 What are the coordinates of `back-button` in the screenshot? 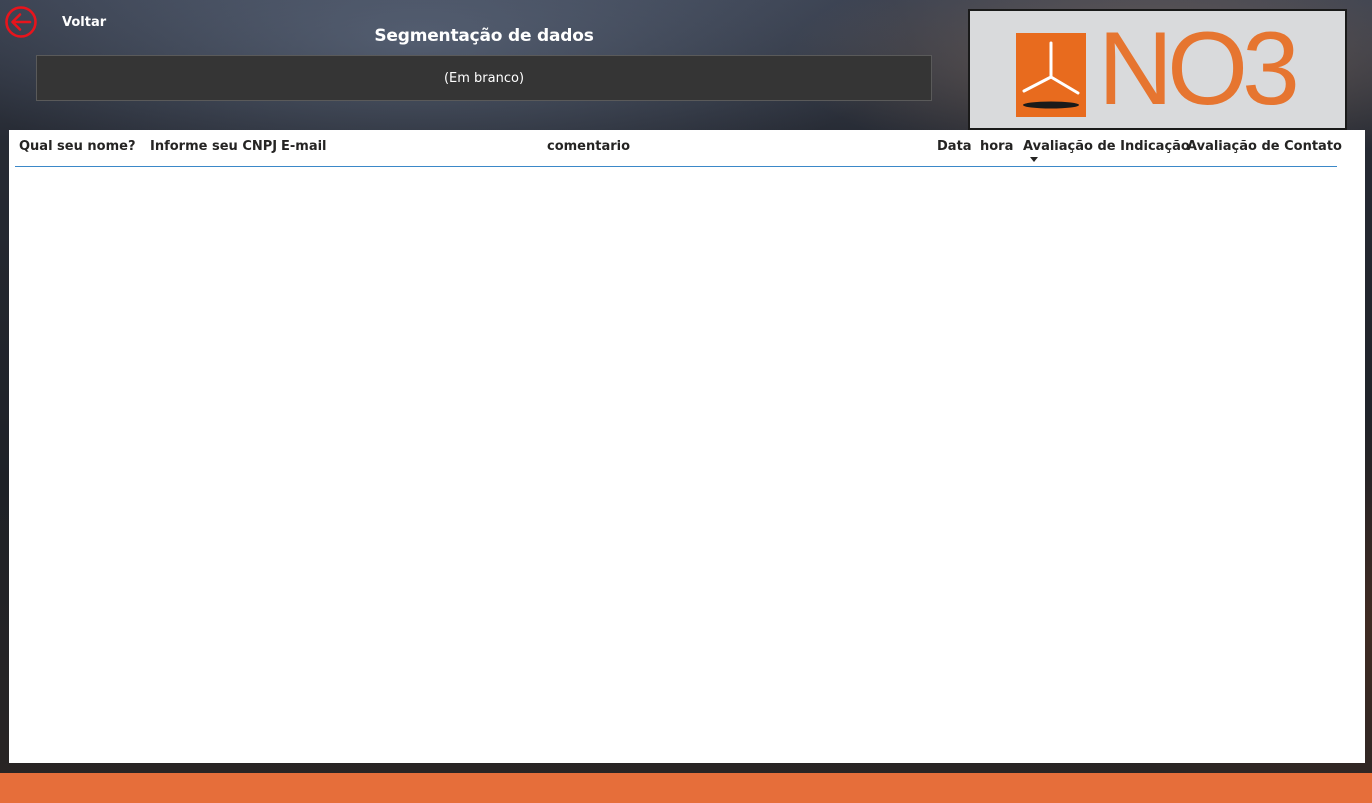 It's located at (21, 22).